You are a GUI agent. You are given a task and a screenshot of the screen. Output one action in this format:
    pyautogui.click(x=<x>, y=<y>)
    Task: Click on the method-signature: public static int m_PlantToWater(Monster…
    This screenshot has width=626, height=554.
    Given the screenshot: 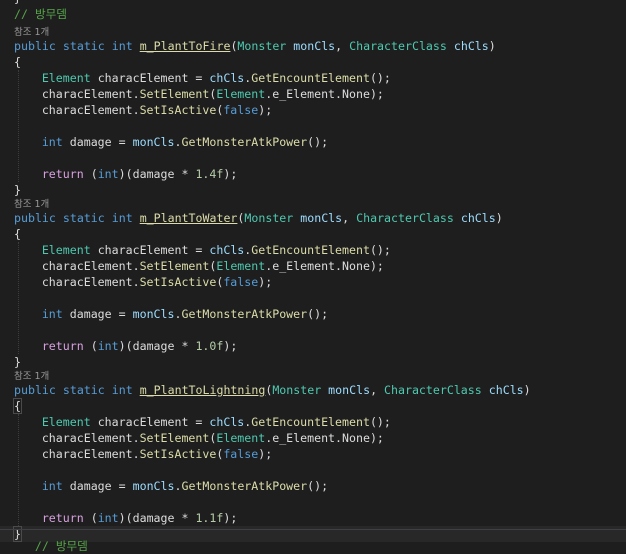 What is the action you would take?
    pyautogui.click(x=313, y=218)
    